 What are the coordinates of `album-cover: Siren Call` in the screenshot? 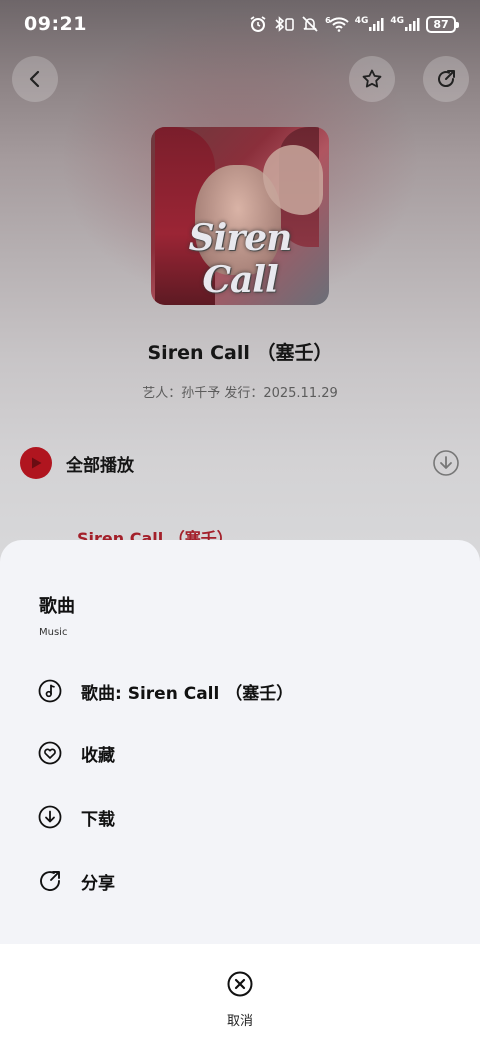 It's located at (240, 216).